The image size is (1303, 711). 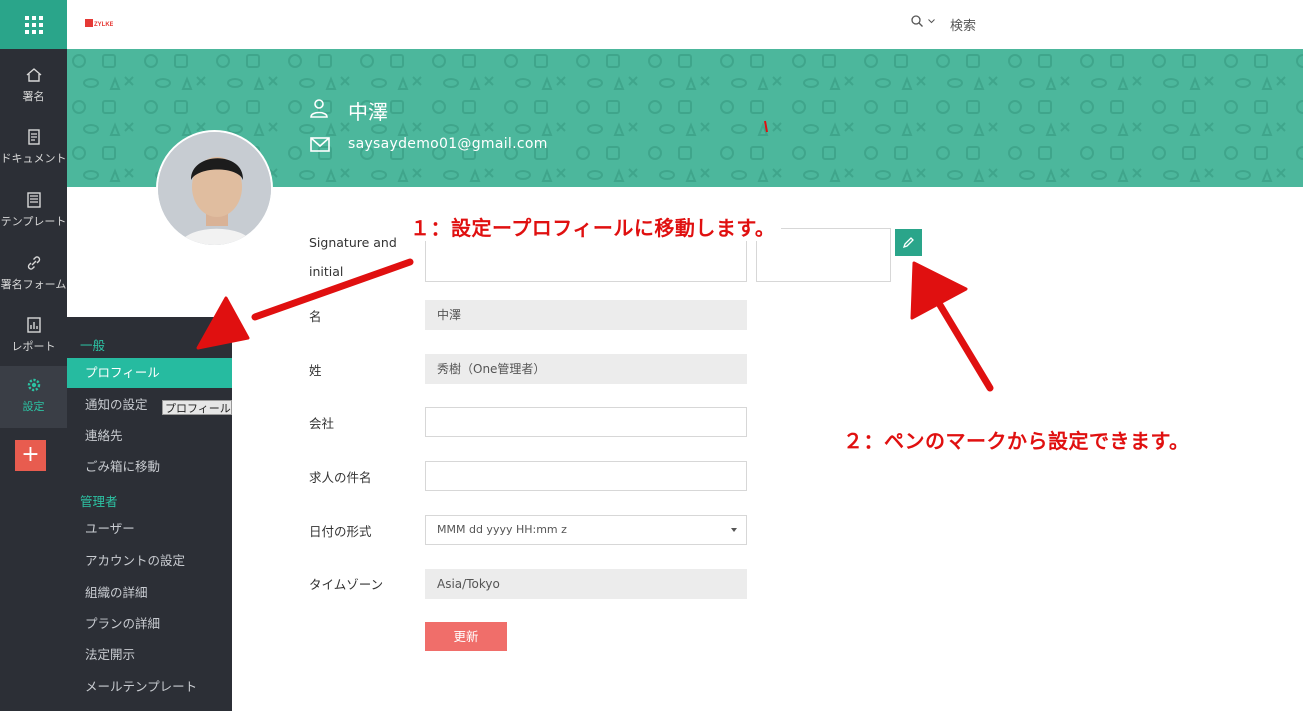 I want to click on signature-label-line2: initial, so click(x=326, y=271).